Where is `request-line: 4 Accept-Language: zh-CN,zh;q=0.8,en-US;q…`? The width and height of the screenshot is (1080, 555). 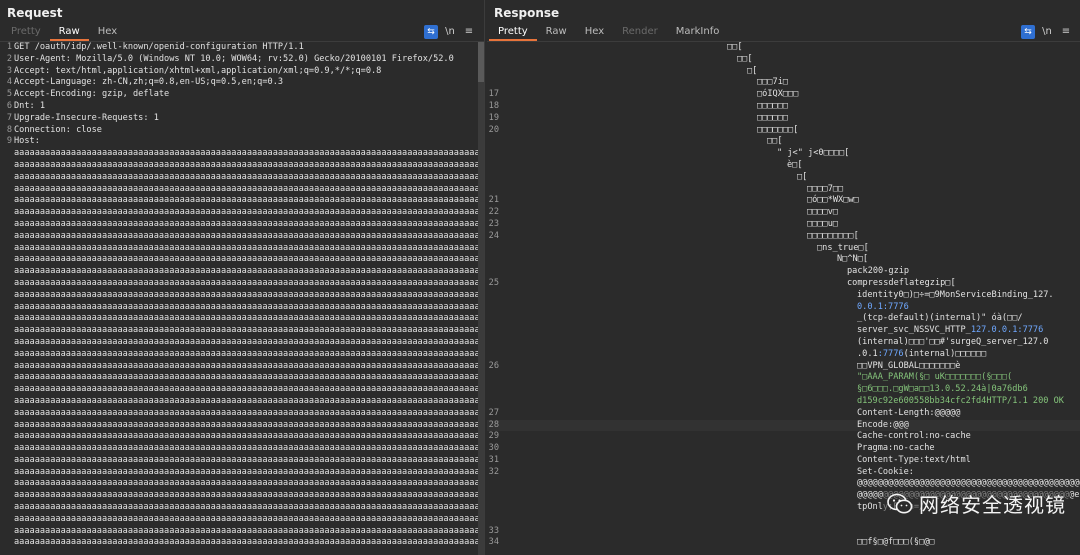 request-line: 4 Accept-Language: zh-CN,zh;q=0.8,en-US;q… is located at coordinates (242, 83).